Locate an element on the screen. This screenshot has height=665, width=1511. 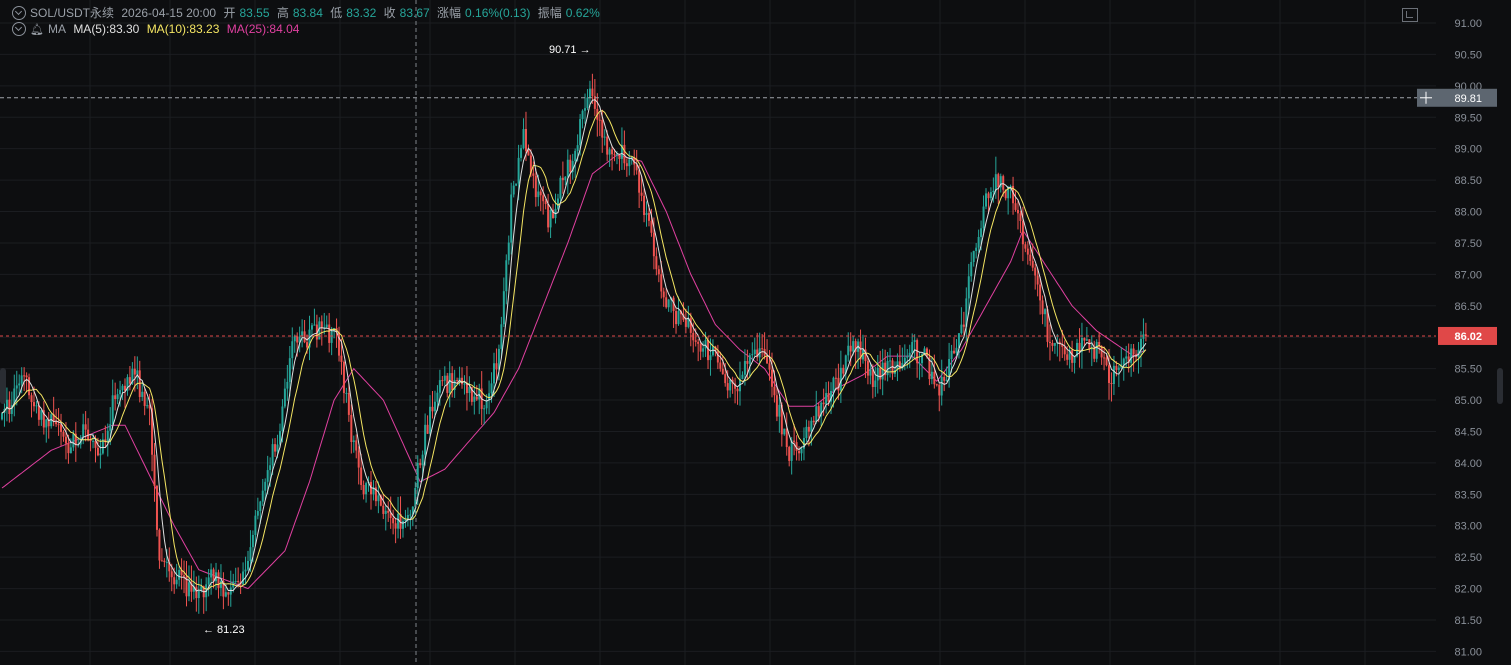
left-scroll-handle is located at coordinates (3, 386).